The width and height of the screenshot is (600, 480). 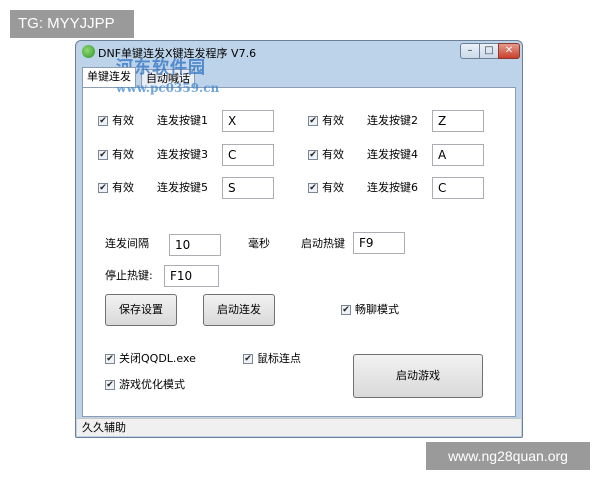 I want to click on chat-mode-label: 畅聊模式, so click(x=377, y=309).